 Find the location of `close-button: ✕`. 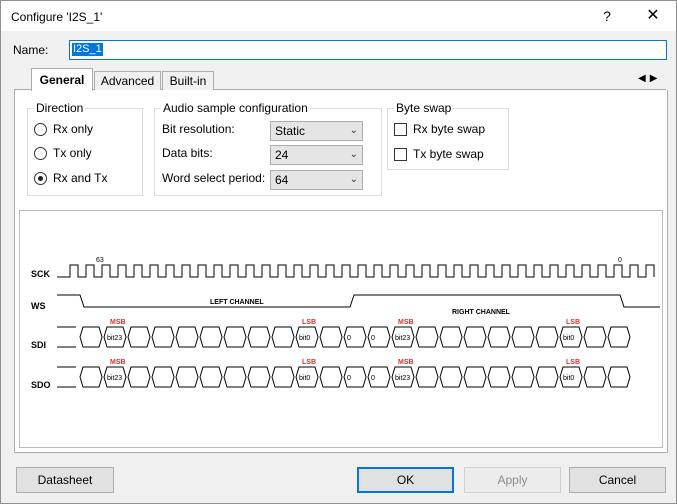

close-button: ✕ is located at coordinates (653, 16).